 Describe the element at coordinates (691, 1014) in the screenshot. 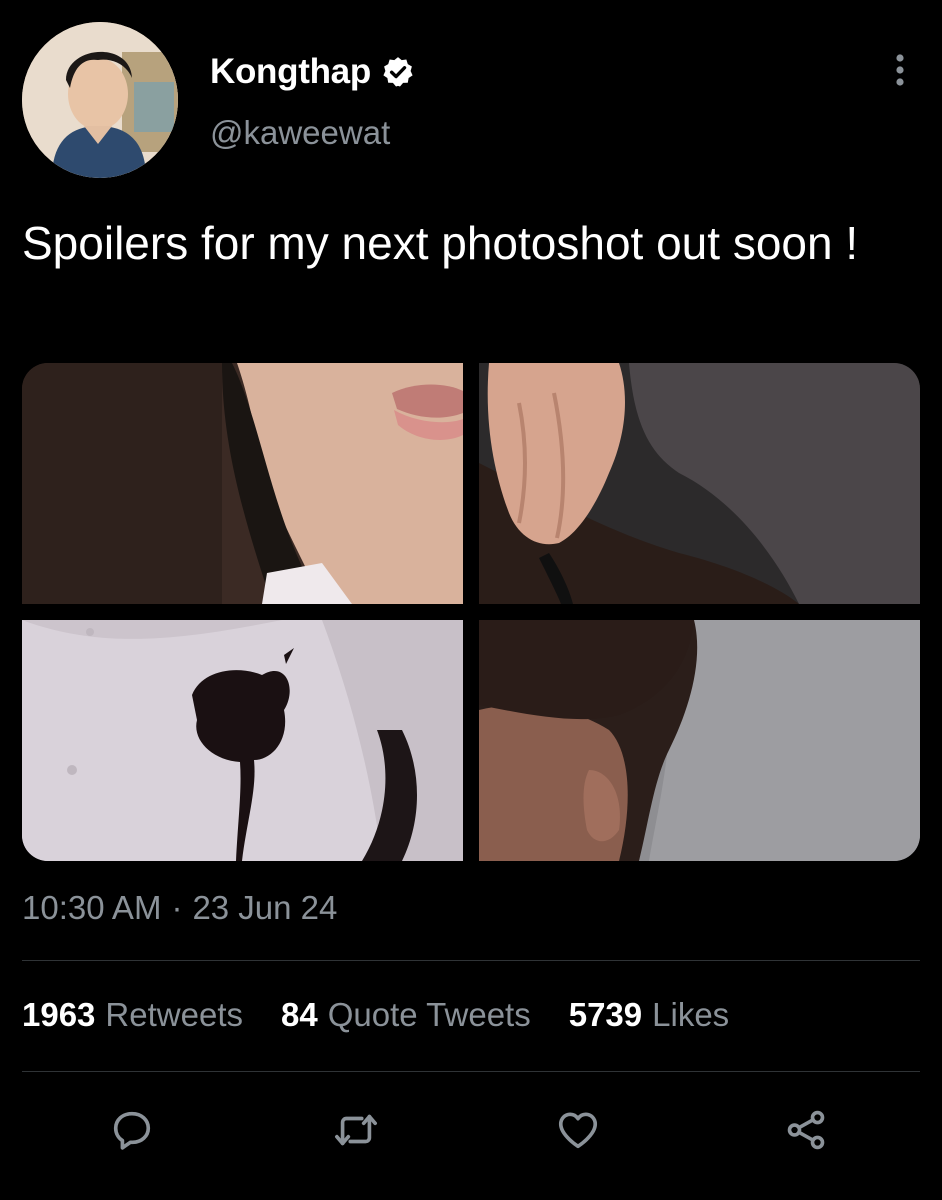

I see `likes-label: Likes` at that location.